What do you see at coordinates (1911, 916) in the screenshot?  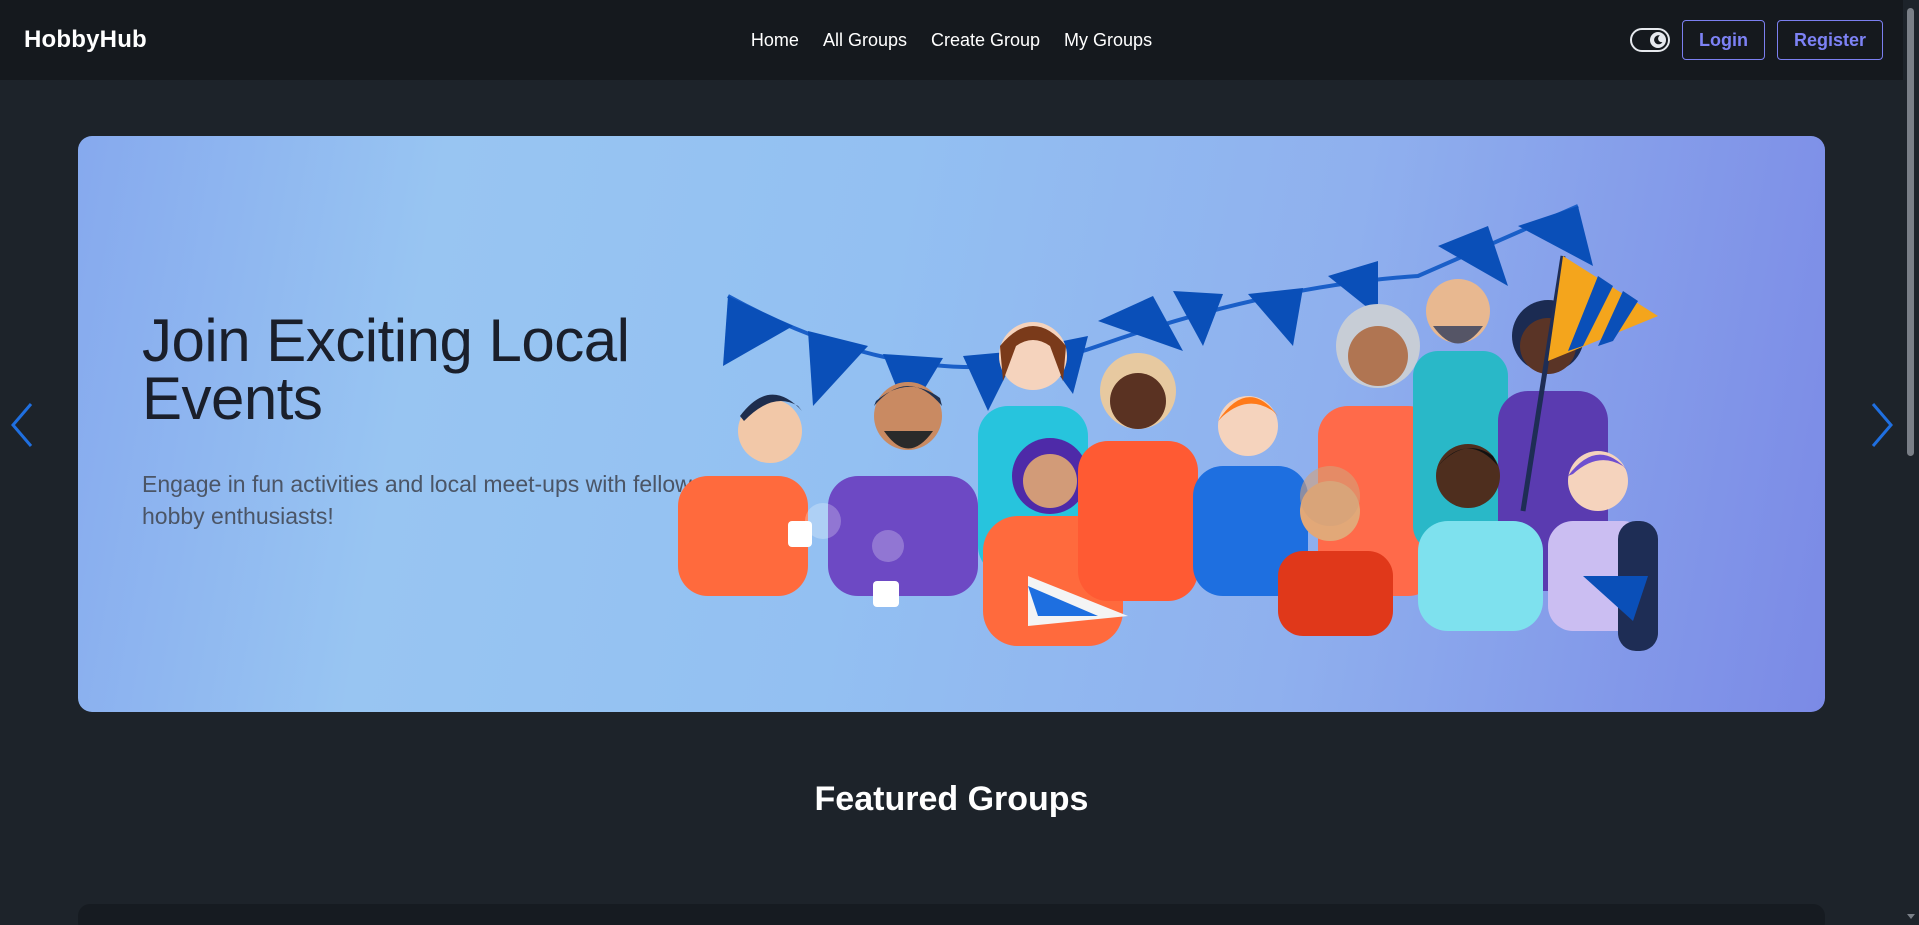 I see `scroll-down-icon` at bounding box center [1911, 916].